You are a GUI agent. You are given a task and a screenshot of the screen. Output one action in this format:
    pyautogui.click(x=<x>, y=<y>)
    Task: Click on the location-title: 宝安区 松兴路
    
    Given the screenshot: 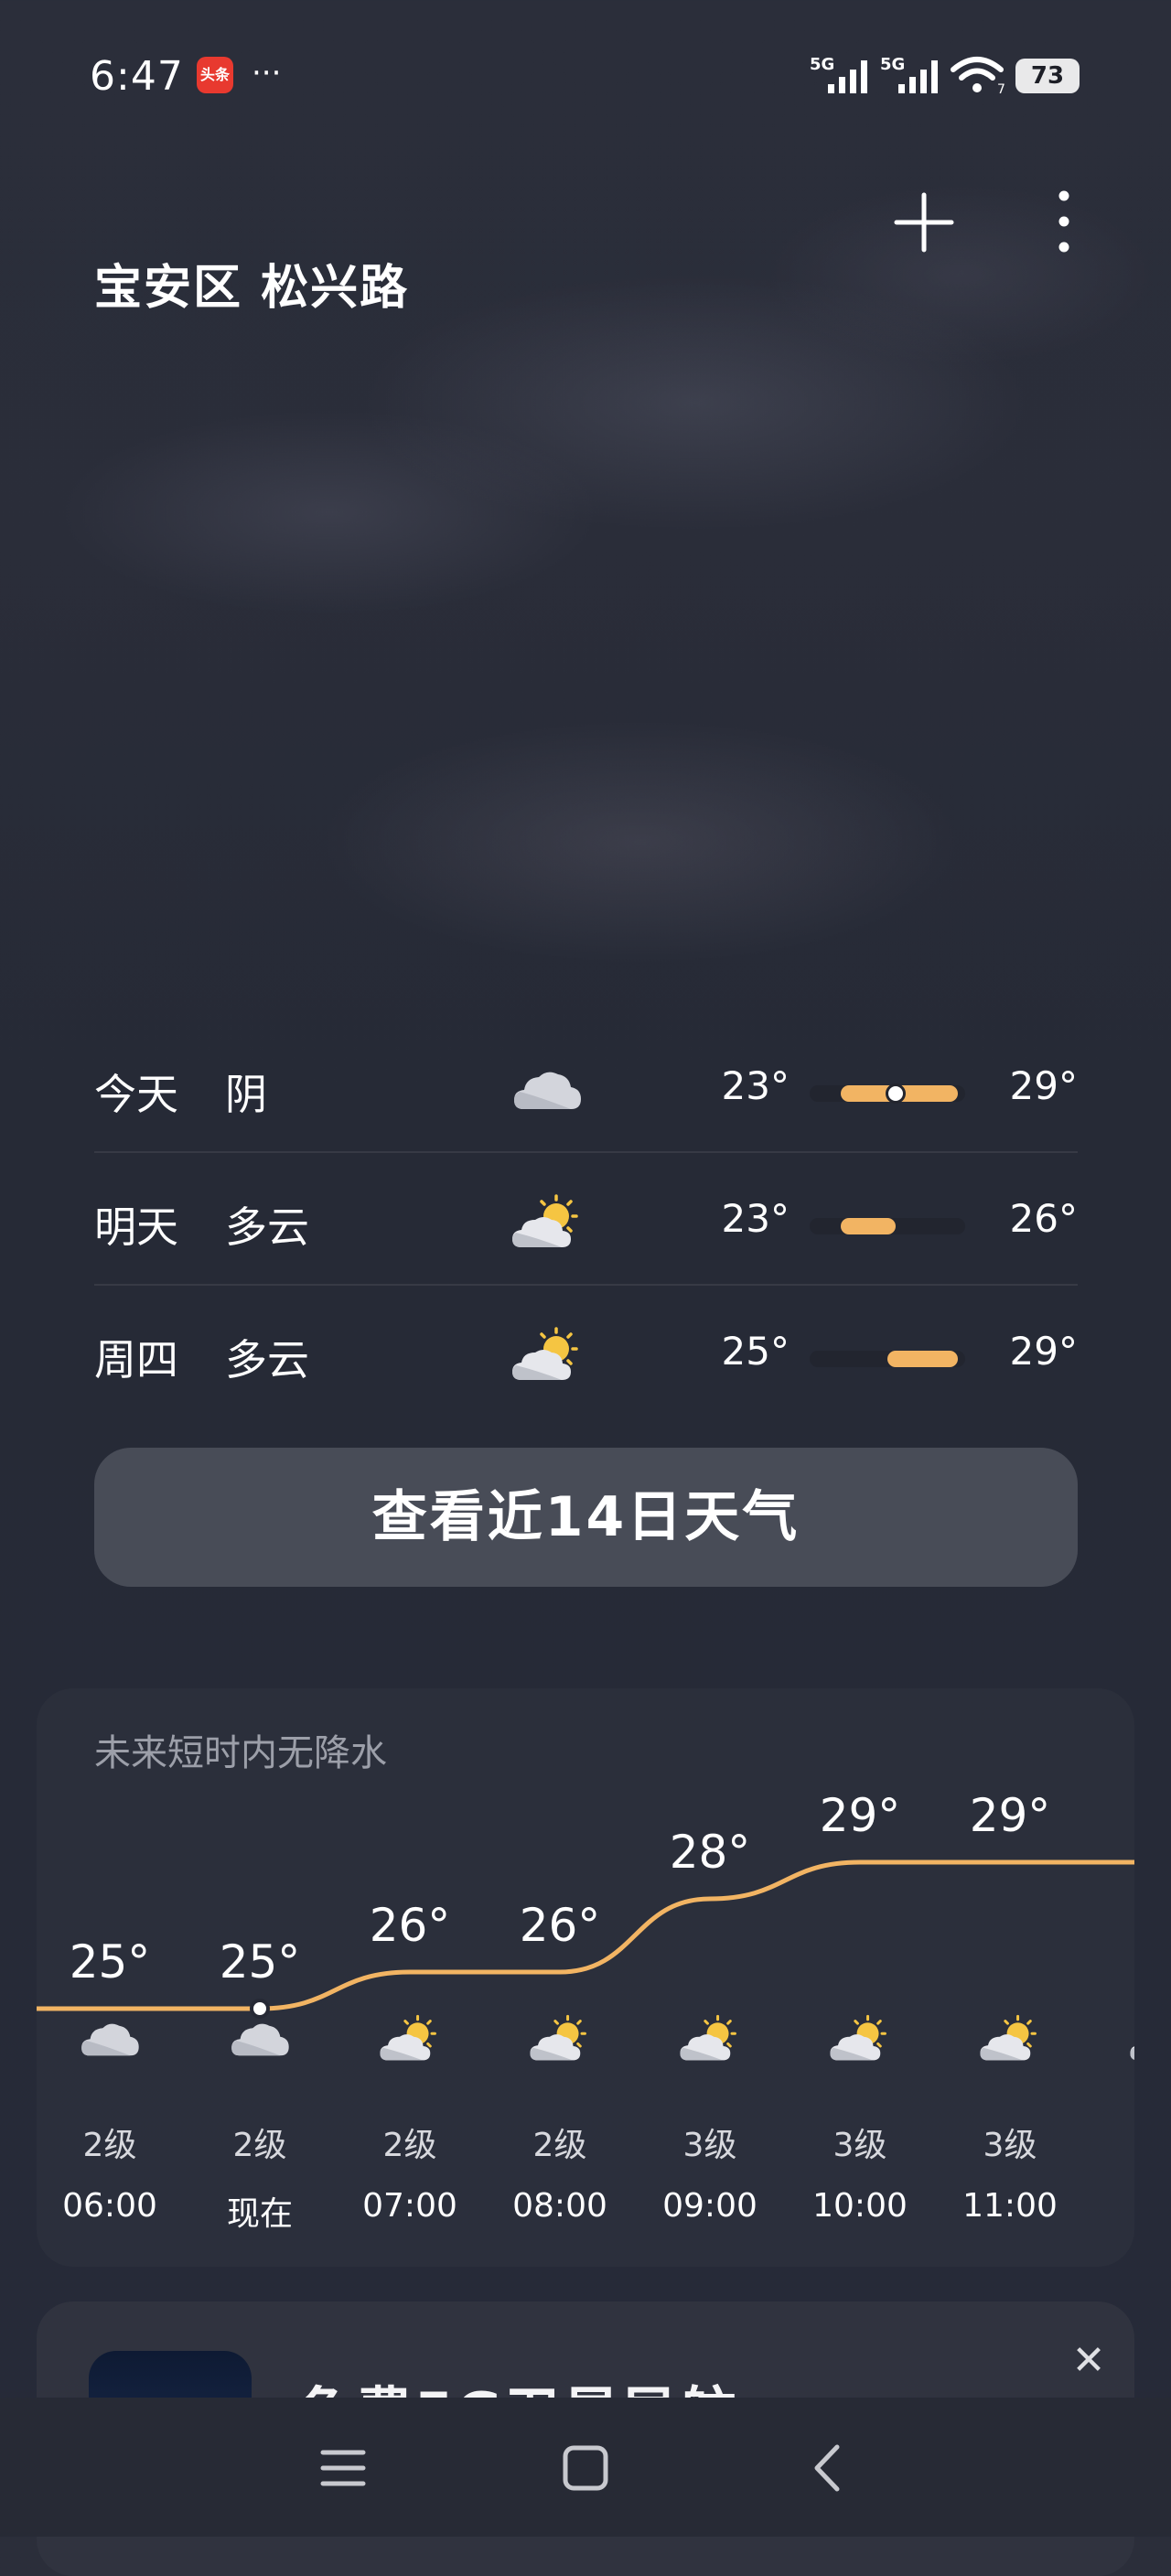 What is the action you would take?
    pyautogui.click(x=251, y=283)
    